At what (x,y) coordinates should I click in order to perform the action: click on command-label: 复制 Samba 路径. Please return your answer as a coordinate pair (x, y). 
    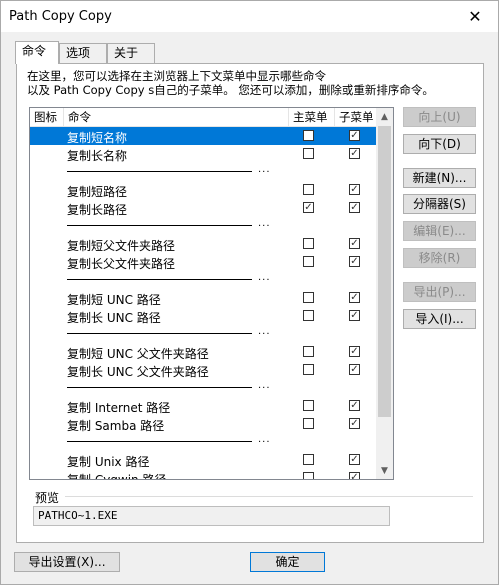
    Looking at the image, I should click on (116, 426).